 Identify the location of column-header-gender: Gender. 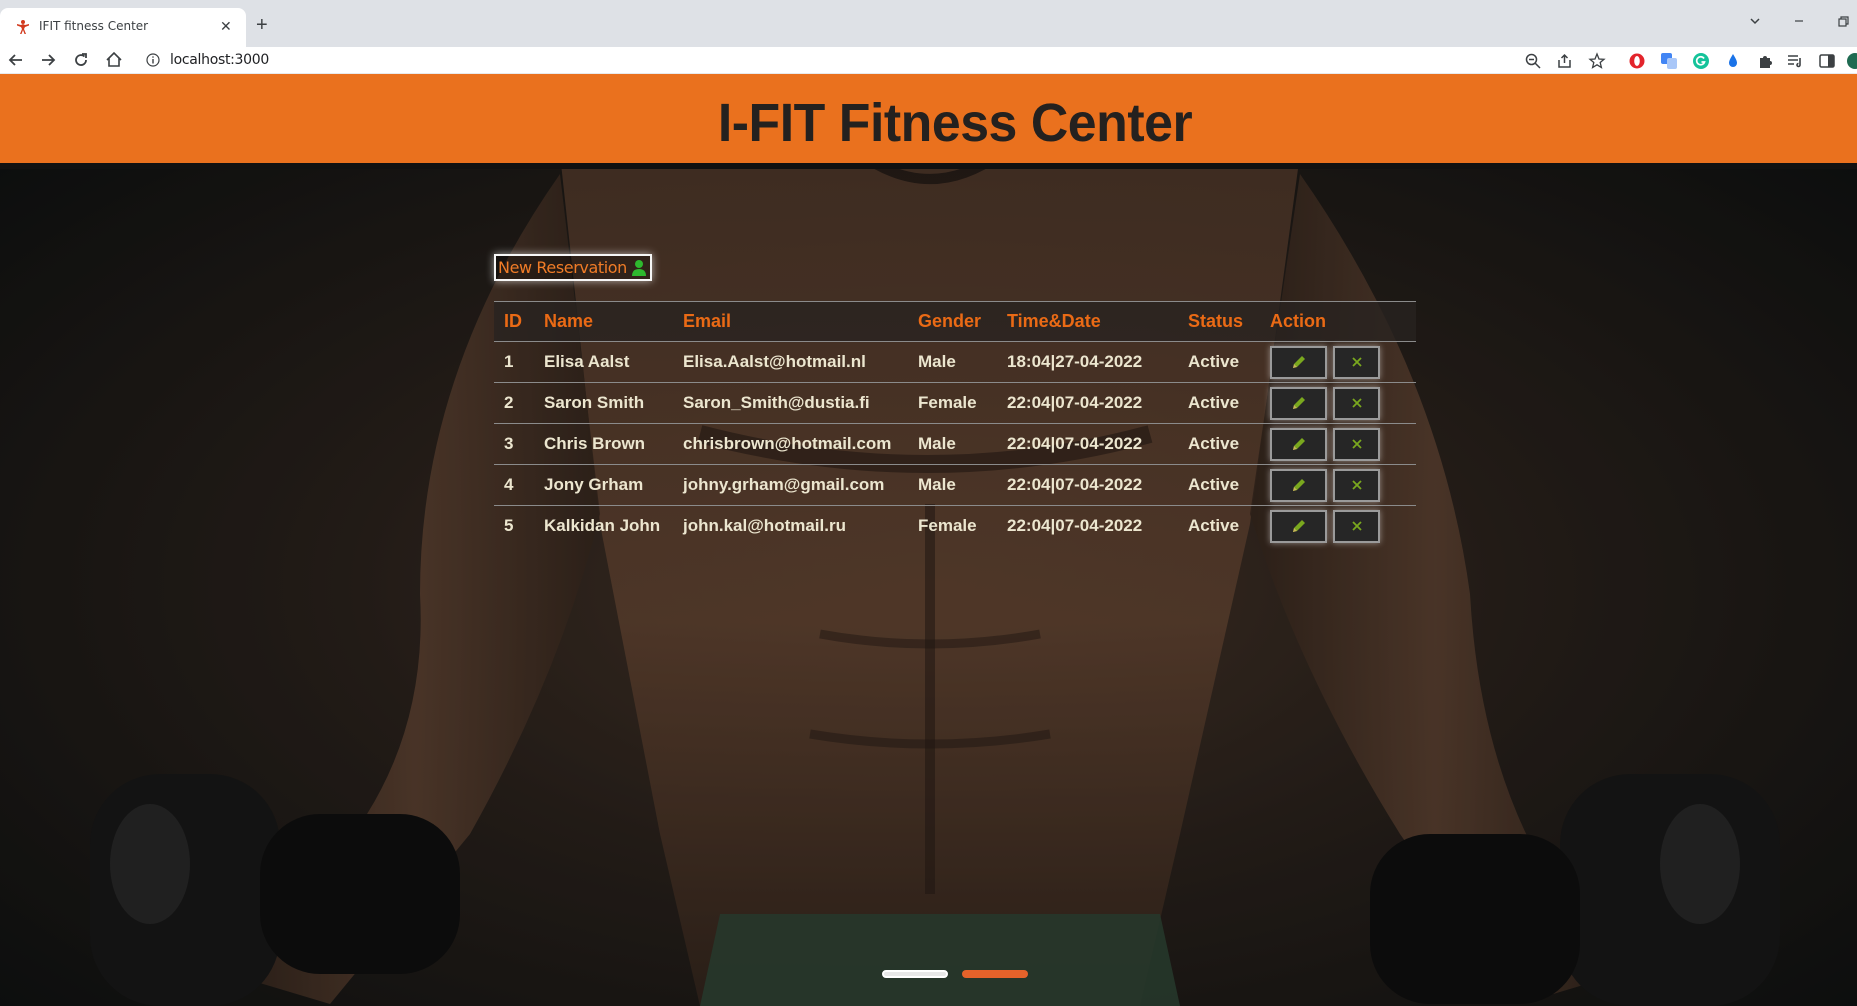
(950, 321).